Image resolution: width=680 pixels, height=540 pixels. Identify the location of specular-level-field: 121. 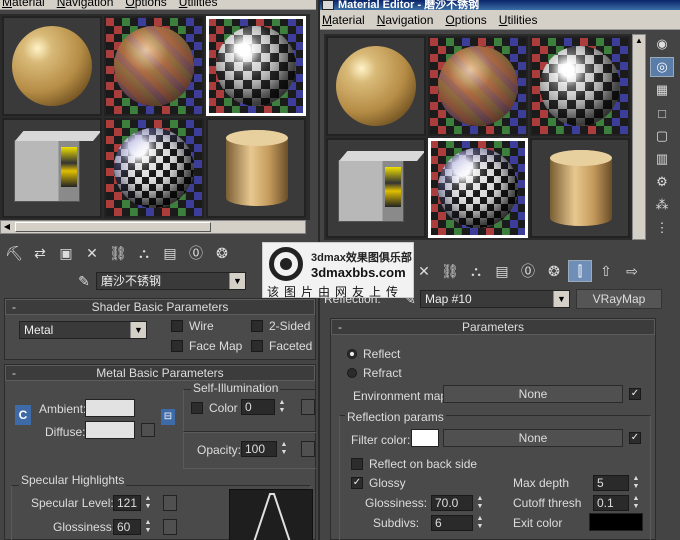
(127, 503).